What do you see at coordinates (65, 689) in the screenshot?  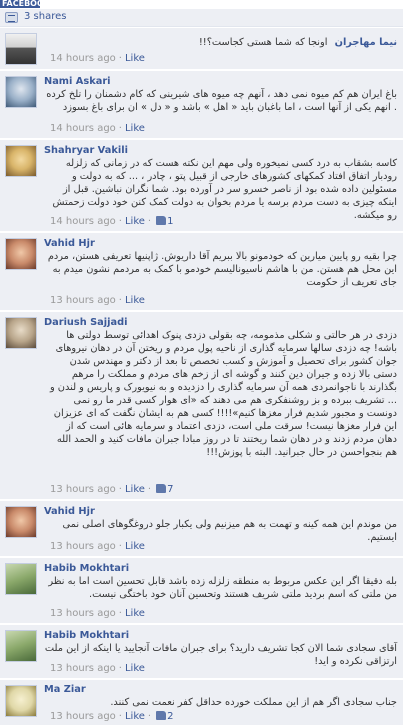 I see `comment-author: Ma Ziar` at bounding box center [65, 689].